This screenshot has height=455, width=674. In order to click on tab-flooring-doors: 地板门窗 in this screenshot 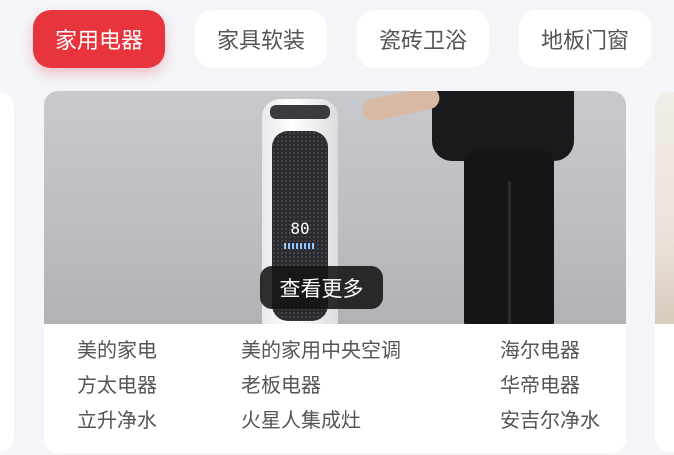, I will do `click(585, 39)`.